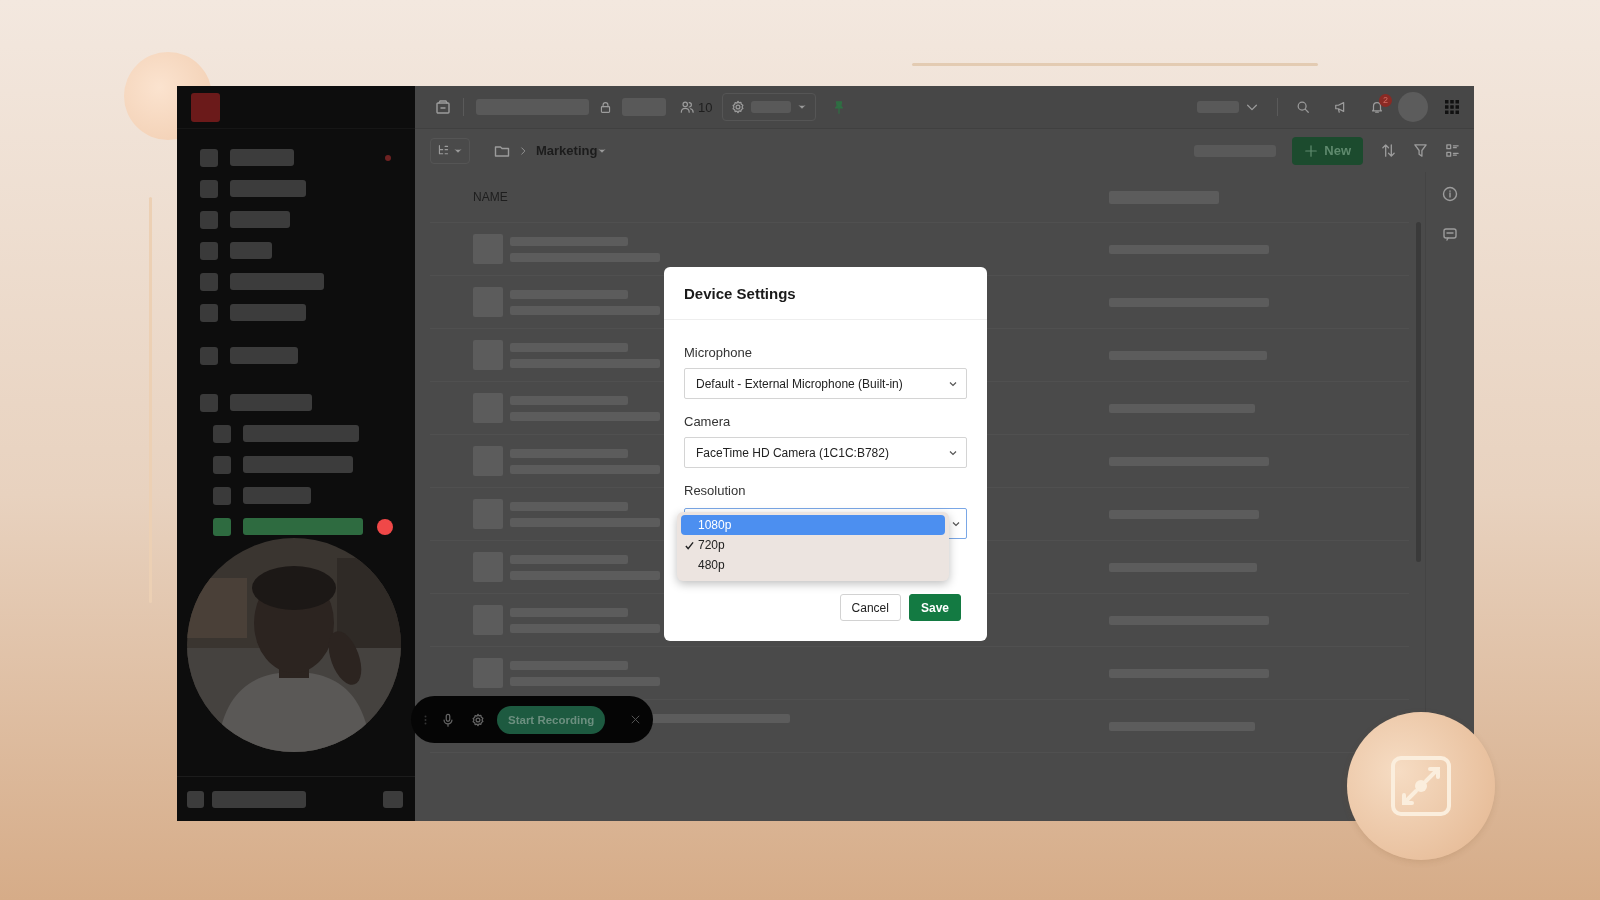  What do you see at coordinates (934, 607) in the screenshot?
I see `save-button: Save` at bounding box center [934, 607].